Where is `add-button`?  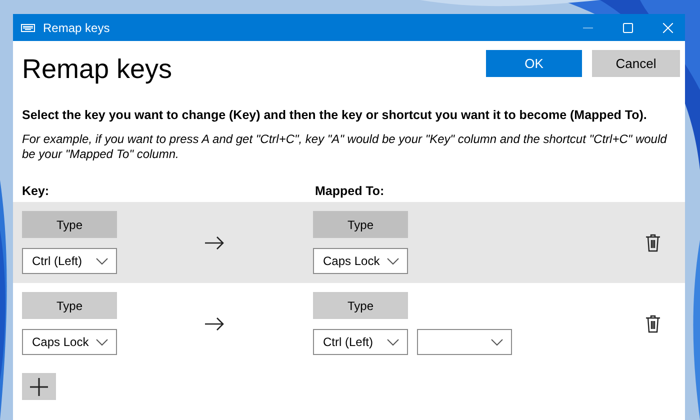
add-button is located at coordinates (39, 386).